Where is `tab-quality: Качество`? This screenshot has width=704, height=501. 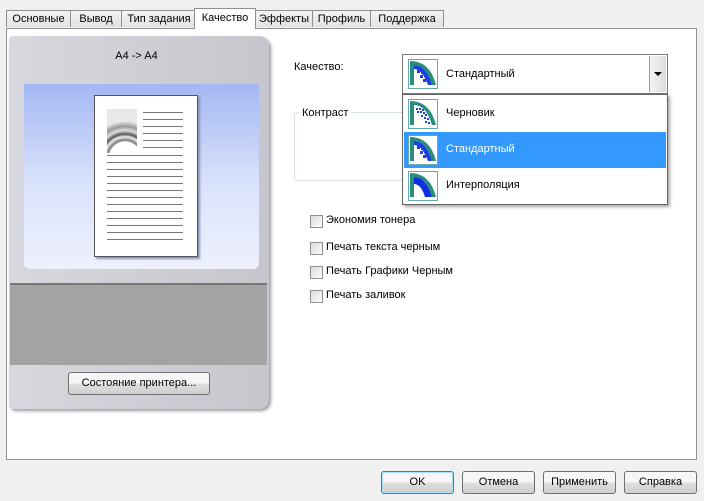
tab-quality: Качество is located at coordinates (225, 18).